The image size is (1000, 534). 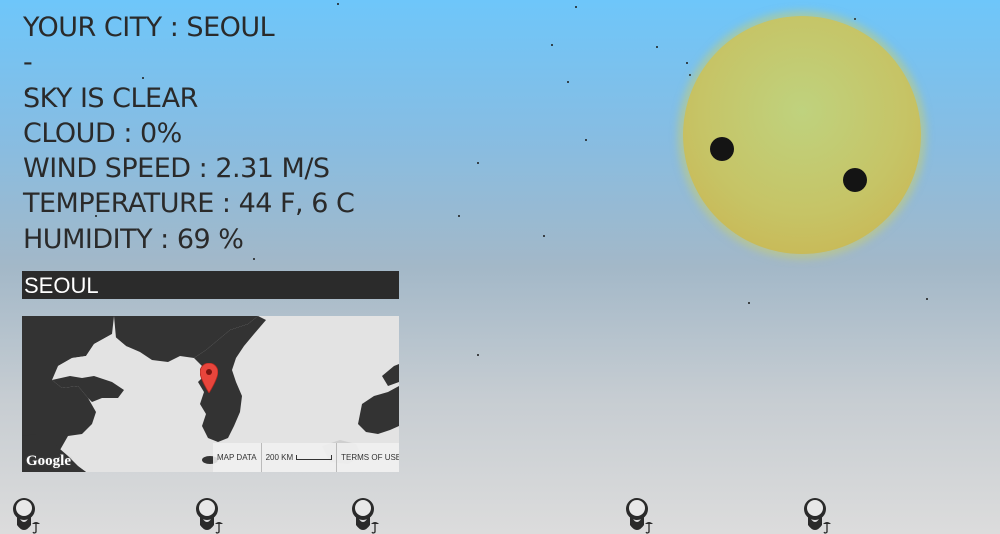 What do you see at coordinates (149, 27) in the screenshot?
I see `city-line: YOUR CITY : SEOUL` at bounding box center [149, 27].